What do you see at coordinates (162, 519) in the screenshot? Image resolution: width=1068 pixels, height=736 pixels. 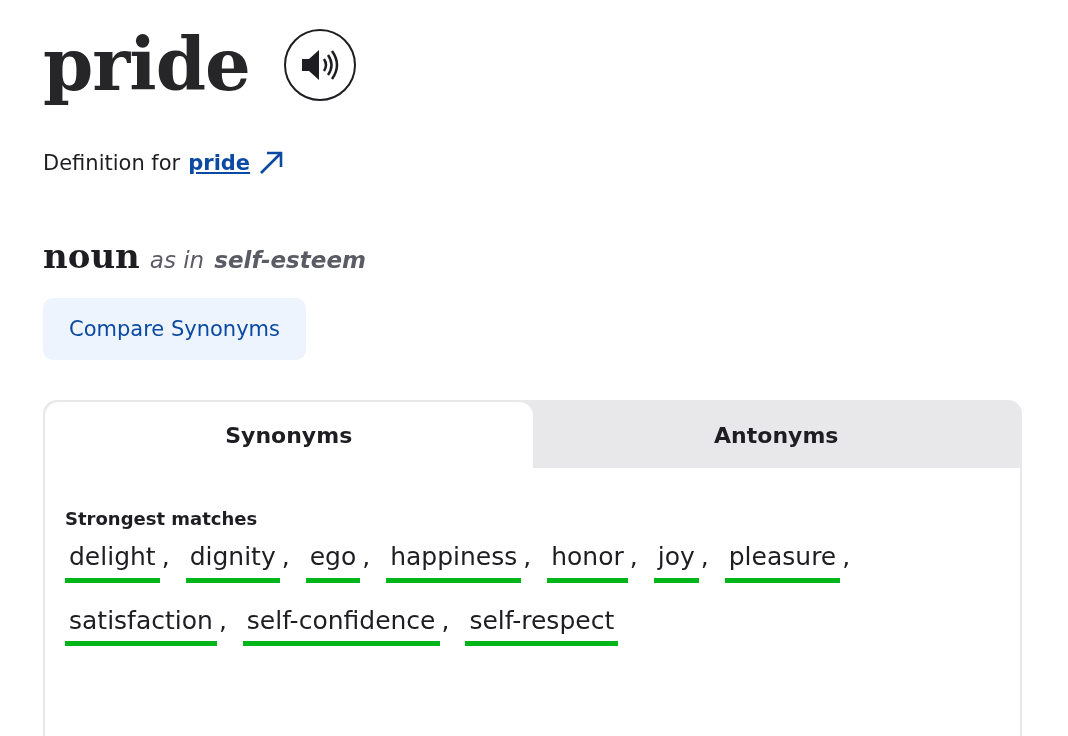 I see `section-title: Strongest matches` at bounding box center [162, 519].